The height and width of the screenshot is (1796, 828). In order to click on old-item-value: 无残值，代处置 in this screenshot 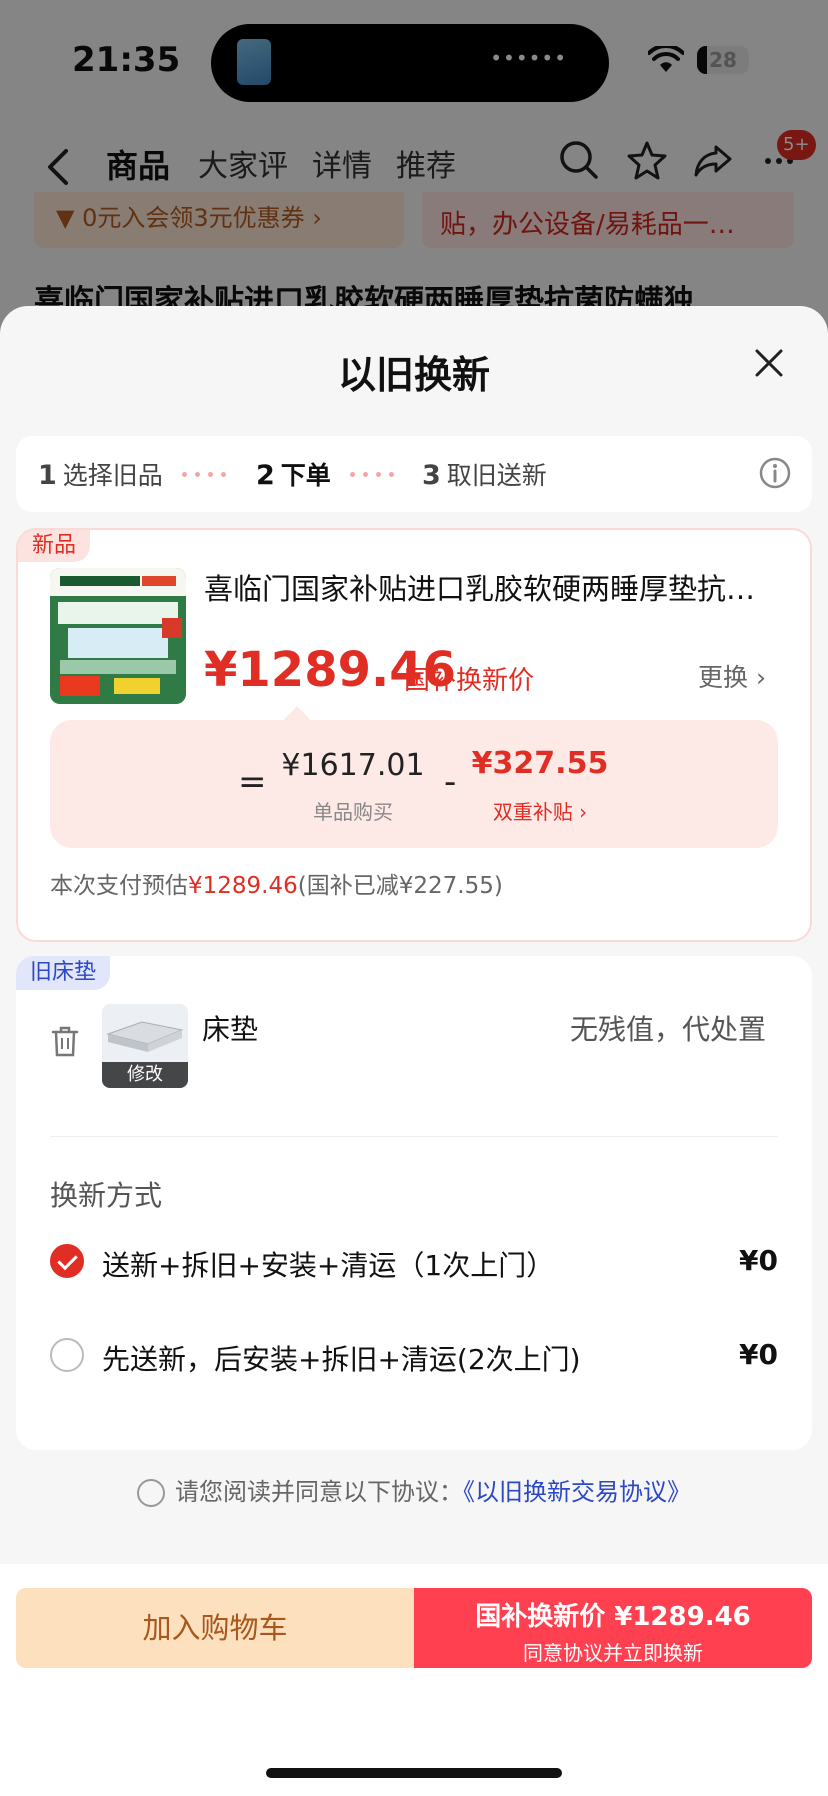, I will do `click(668, 1029)`.